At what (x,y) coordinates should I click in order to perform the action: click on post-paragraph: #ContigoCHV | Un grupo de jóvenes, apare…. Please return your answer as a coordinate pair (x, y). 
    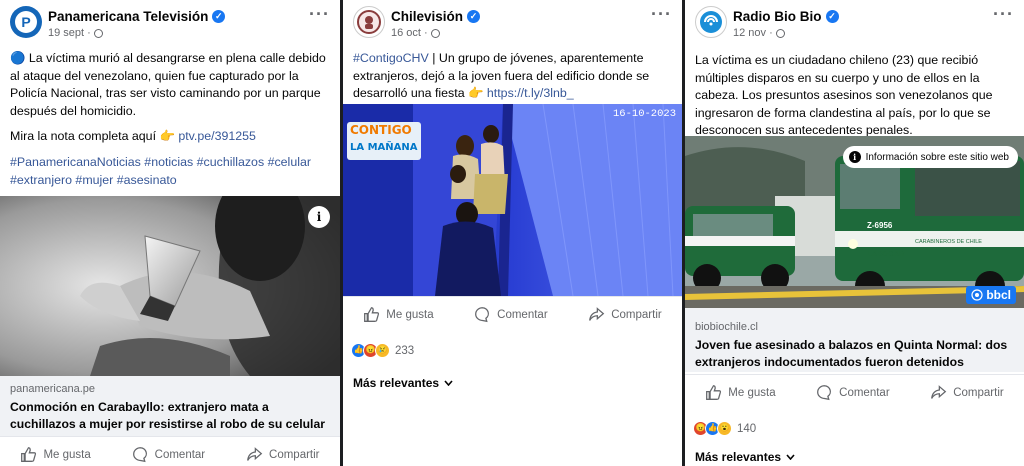
    Looking at the image, I should click on (501, 76).